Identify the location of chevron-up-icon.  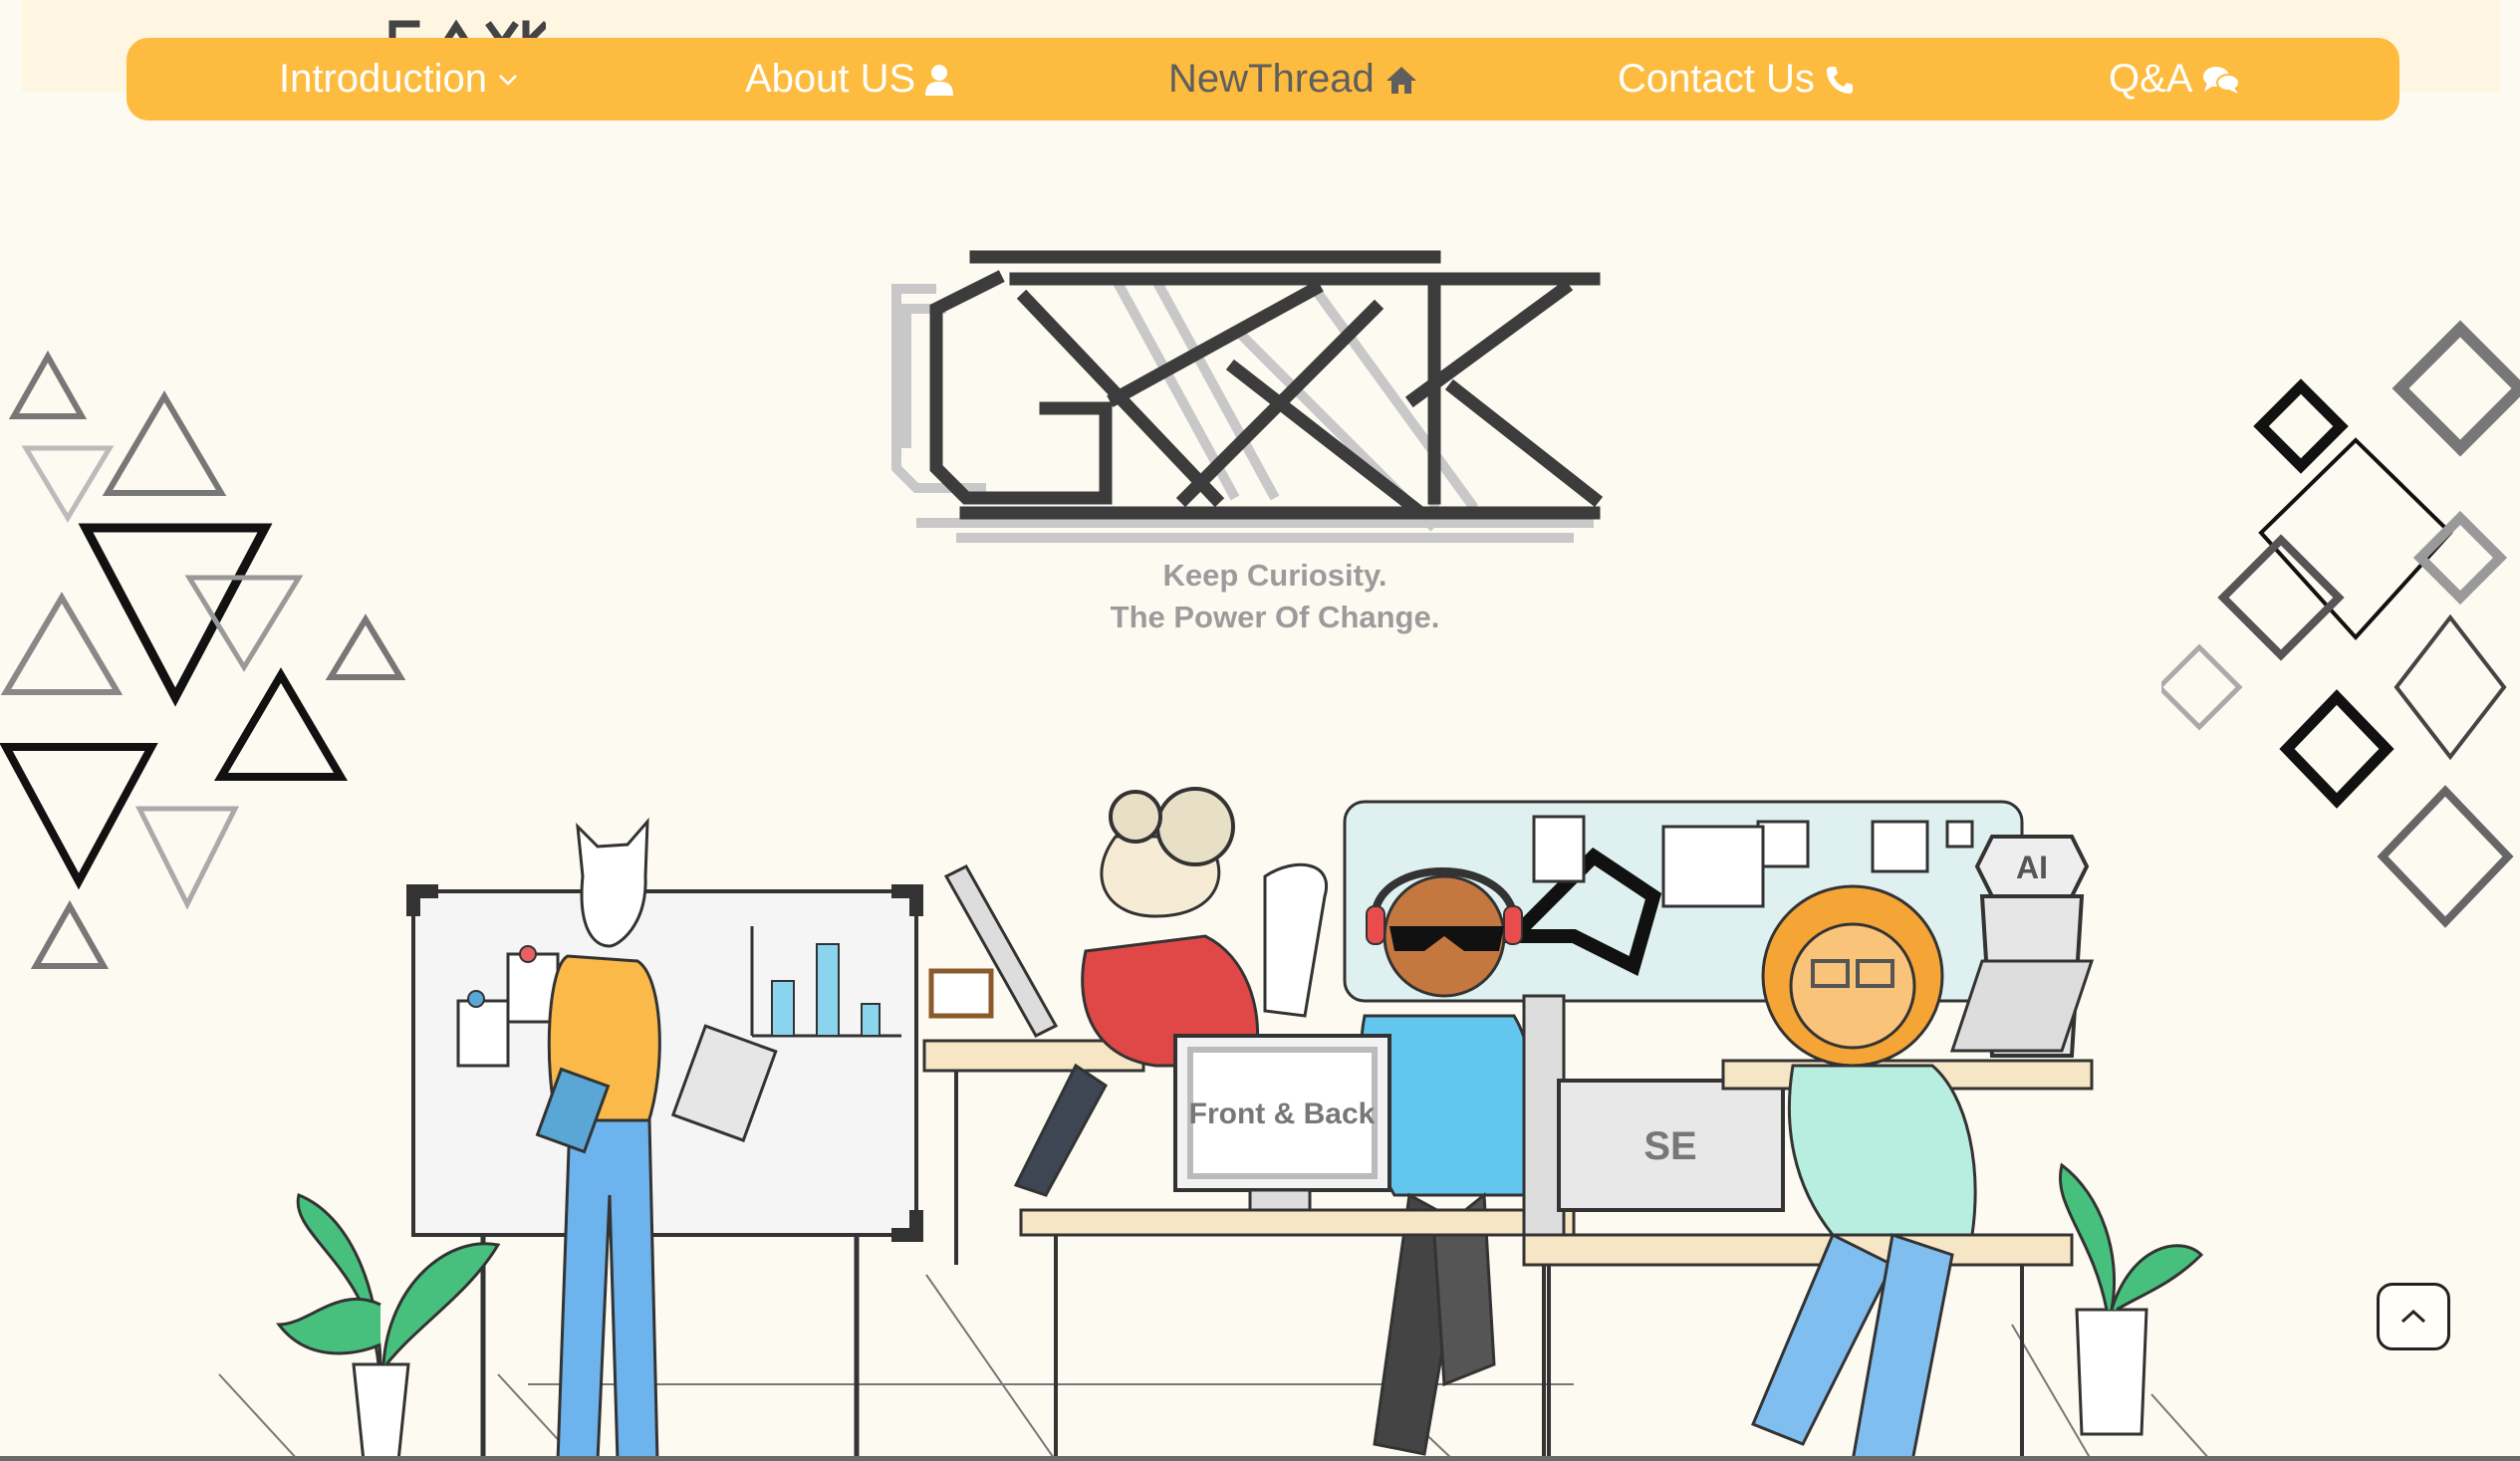
(2413, 1316).